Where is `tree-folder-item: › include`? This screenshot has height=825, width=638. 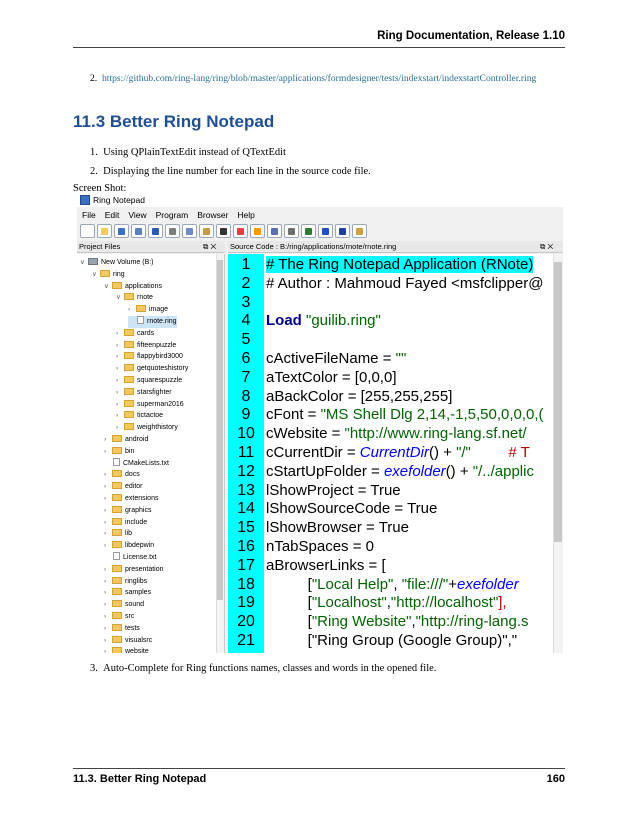 tree-folder-item: › include is located at coordinates (125, 523).